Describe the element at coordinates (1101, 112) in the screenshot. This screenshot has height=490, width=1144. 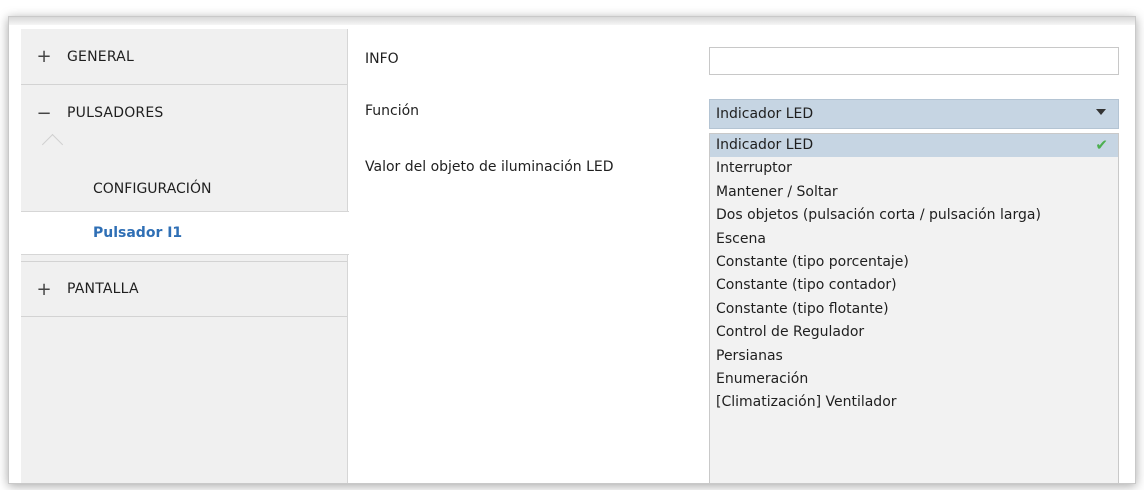
I see `dropdown-arrow-icon` at that location.